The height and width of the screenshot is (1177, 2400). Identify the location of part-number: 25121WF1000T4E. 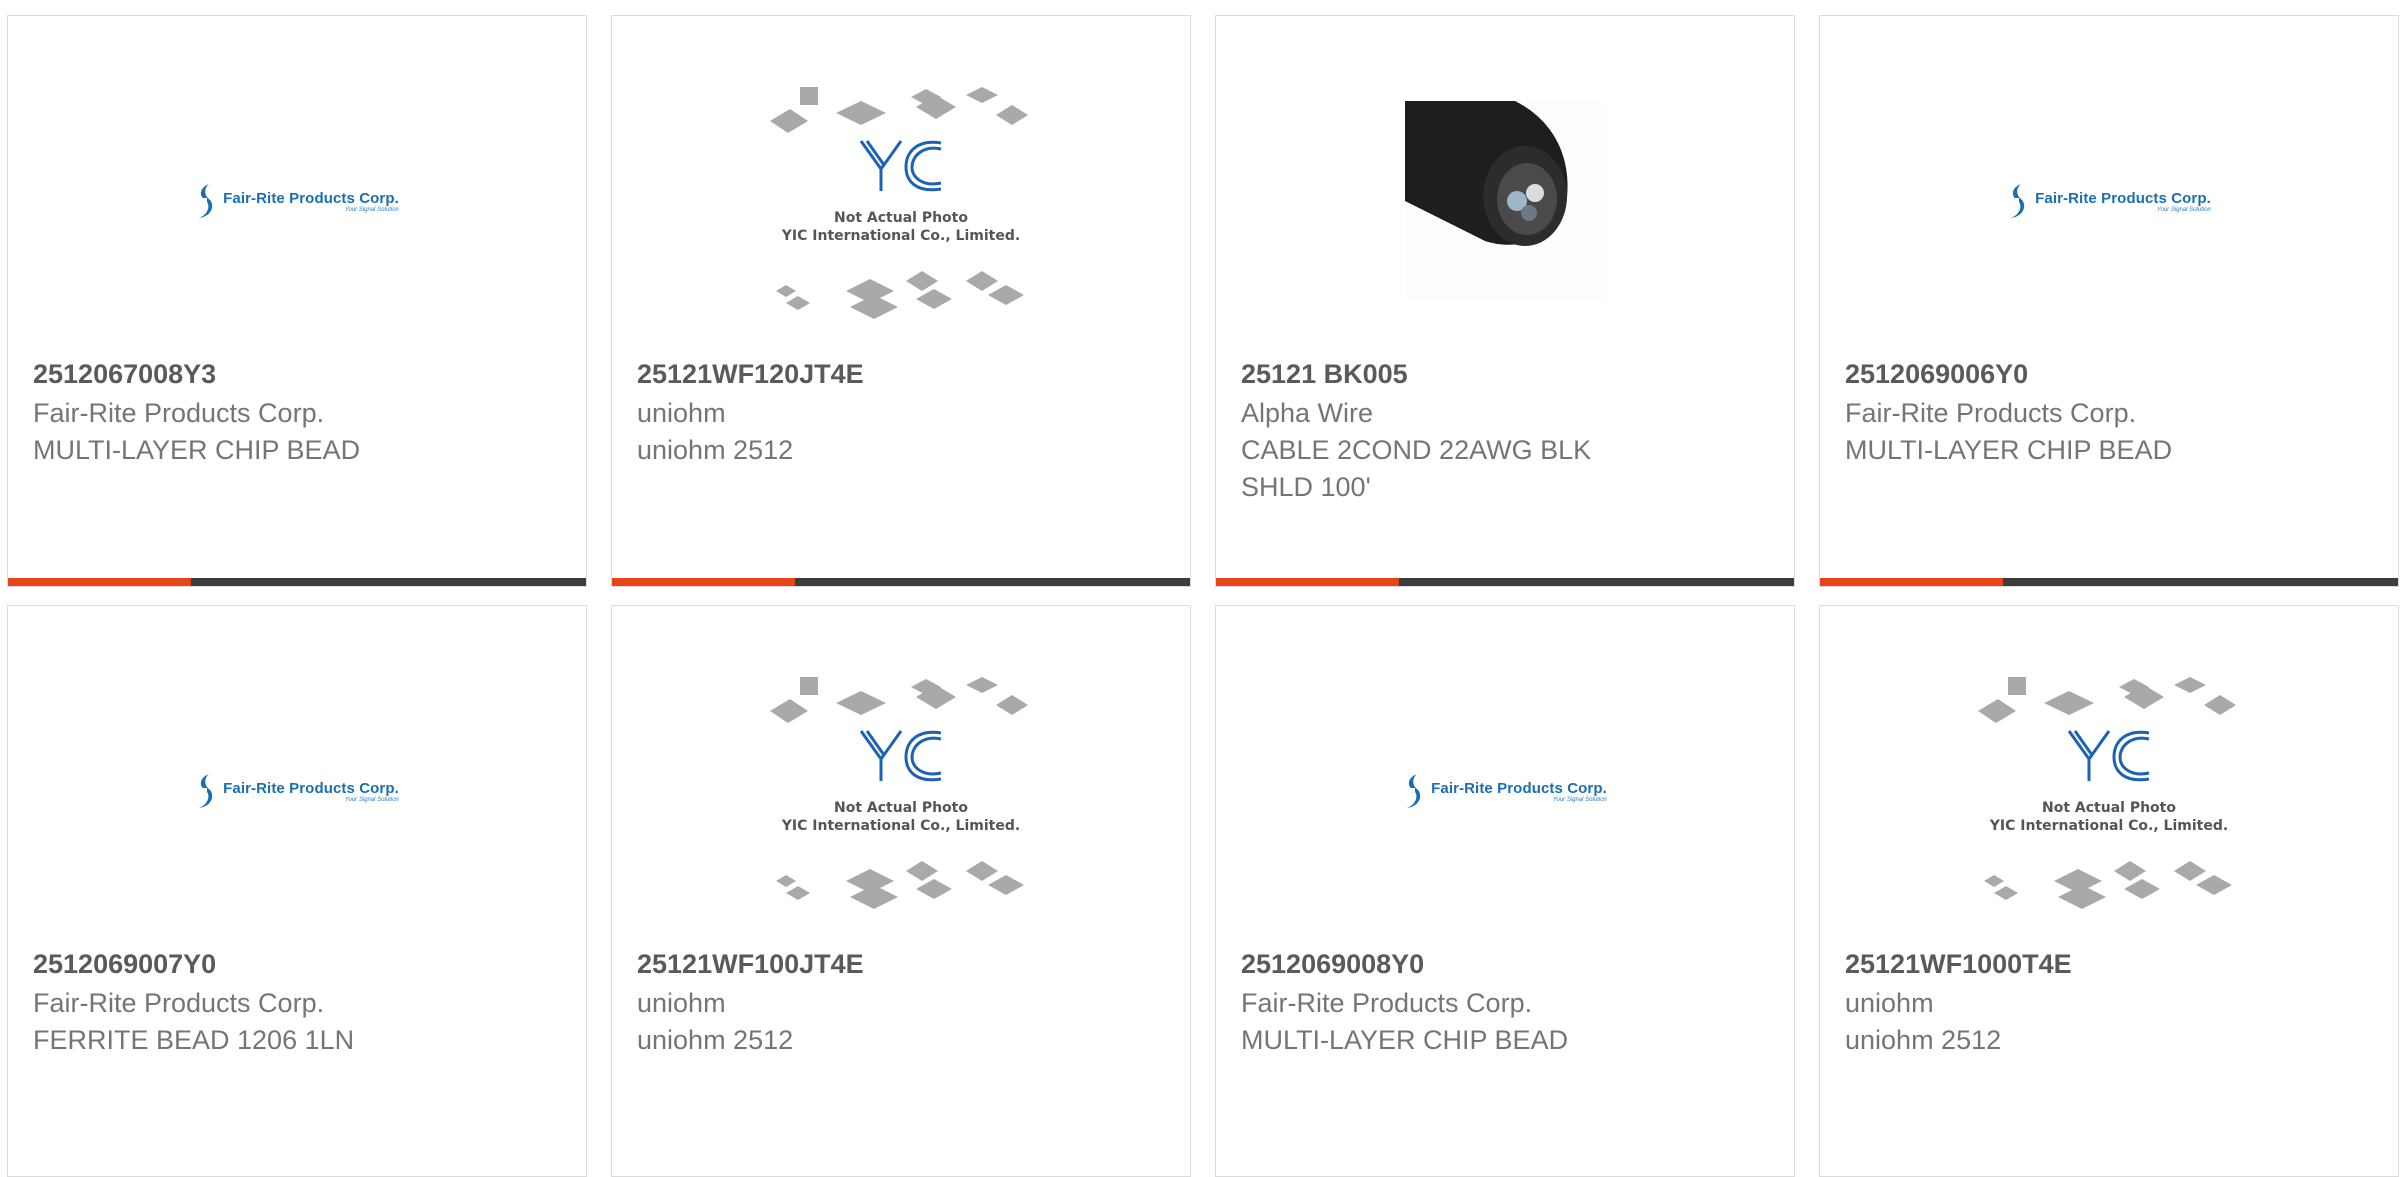
(2109, 964).